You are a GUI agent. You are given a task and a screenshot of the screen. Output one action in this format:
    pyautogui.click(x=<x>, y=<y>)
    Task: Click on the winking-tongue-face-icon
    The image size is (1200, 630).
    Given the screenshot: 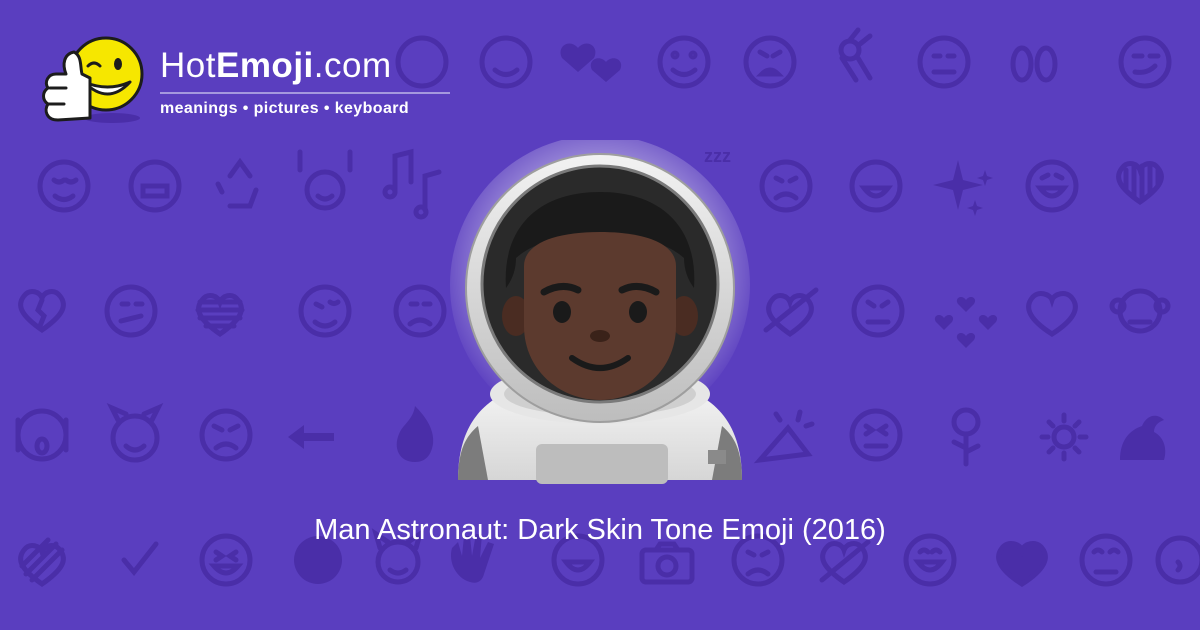 What is the action you would take?
    pyautogui.click(x=325, y=311)
    